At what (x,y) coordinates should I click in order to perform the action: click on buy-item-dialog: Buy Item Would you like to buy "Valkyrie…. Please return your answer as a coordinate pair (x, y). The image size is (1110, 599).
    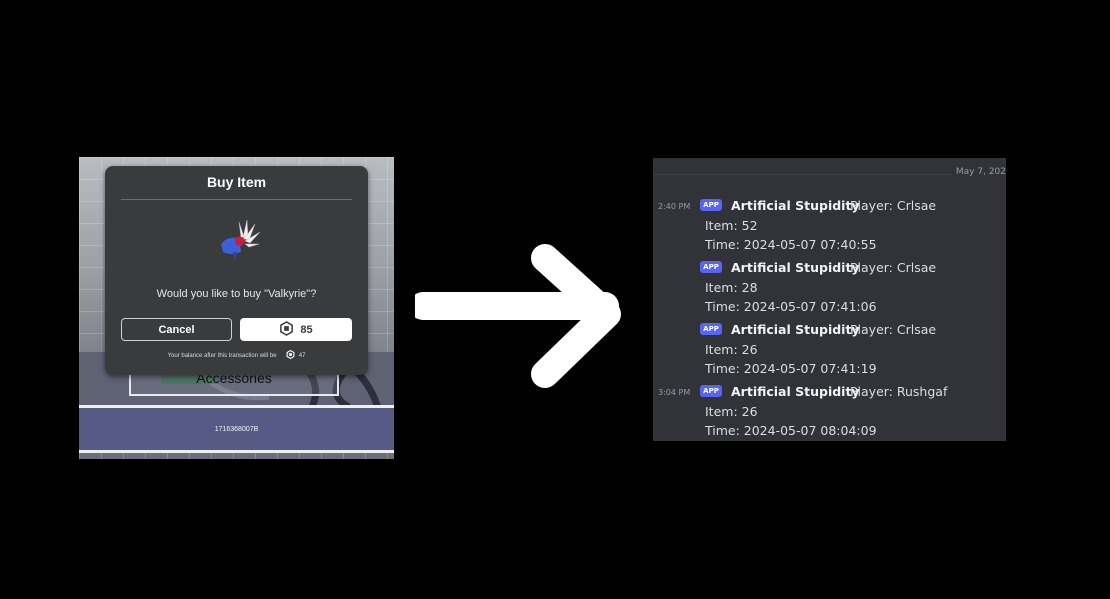
    Looking at the image, I should click on (236, 270).